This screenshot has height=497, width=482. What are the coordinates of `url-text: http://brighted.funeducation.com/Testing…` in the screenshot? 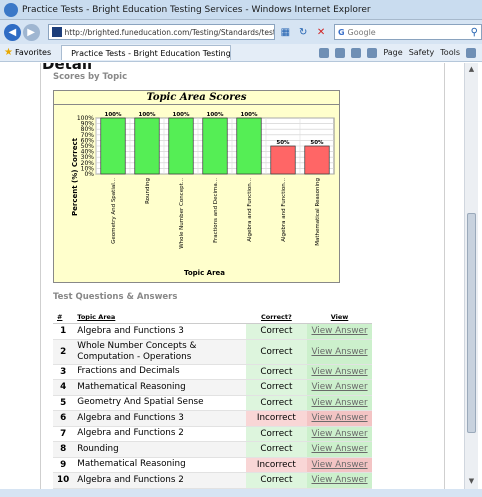 It's located at (169, 32).